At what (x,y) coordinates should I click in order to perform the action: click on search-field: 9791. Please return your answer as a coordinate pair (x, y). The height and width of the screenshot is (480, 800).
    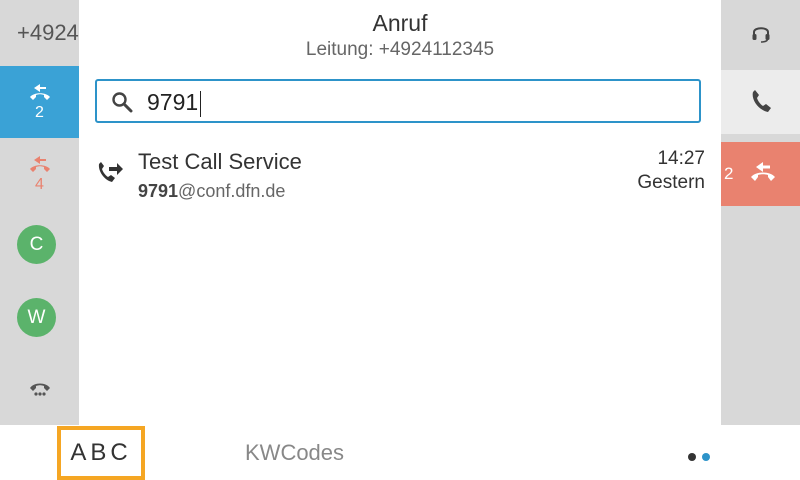
    Looking at the image, I should click on (398, 101).